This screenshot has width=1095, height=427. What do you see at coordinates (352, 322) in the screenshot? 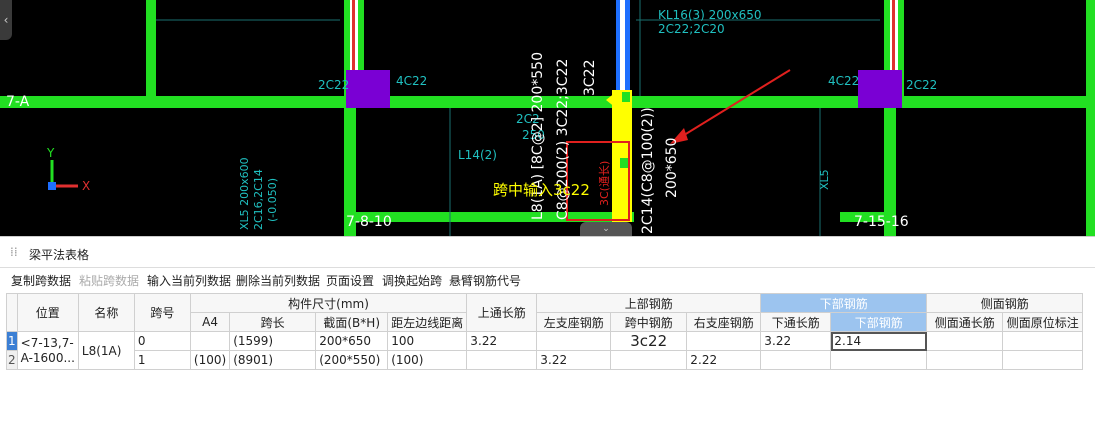
I see `col-header-section: 截面(B*H)` at bounding box center [352, 322].